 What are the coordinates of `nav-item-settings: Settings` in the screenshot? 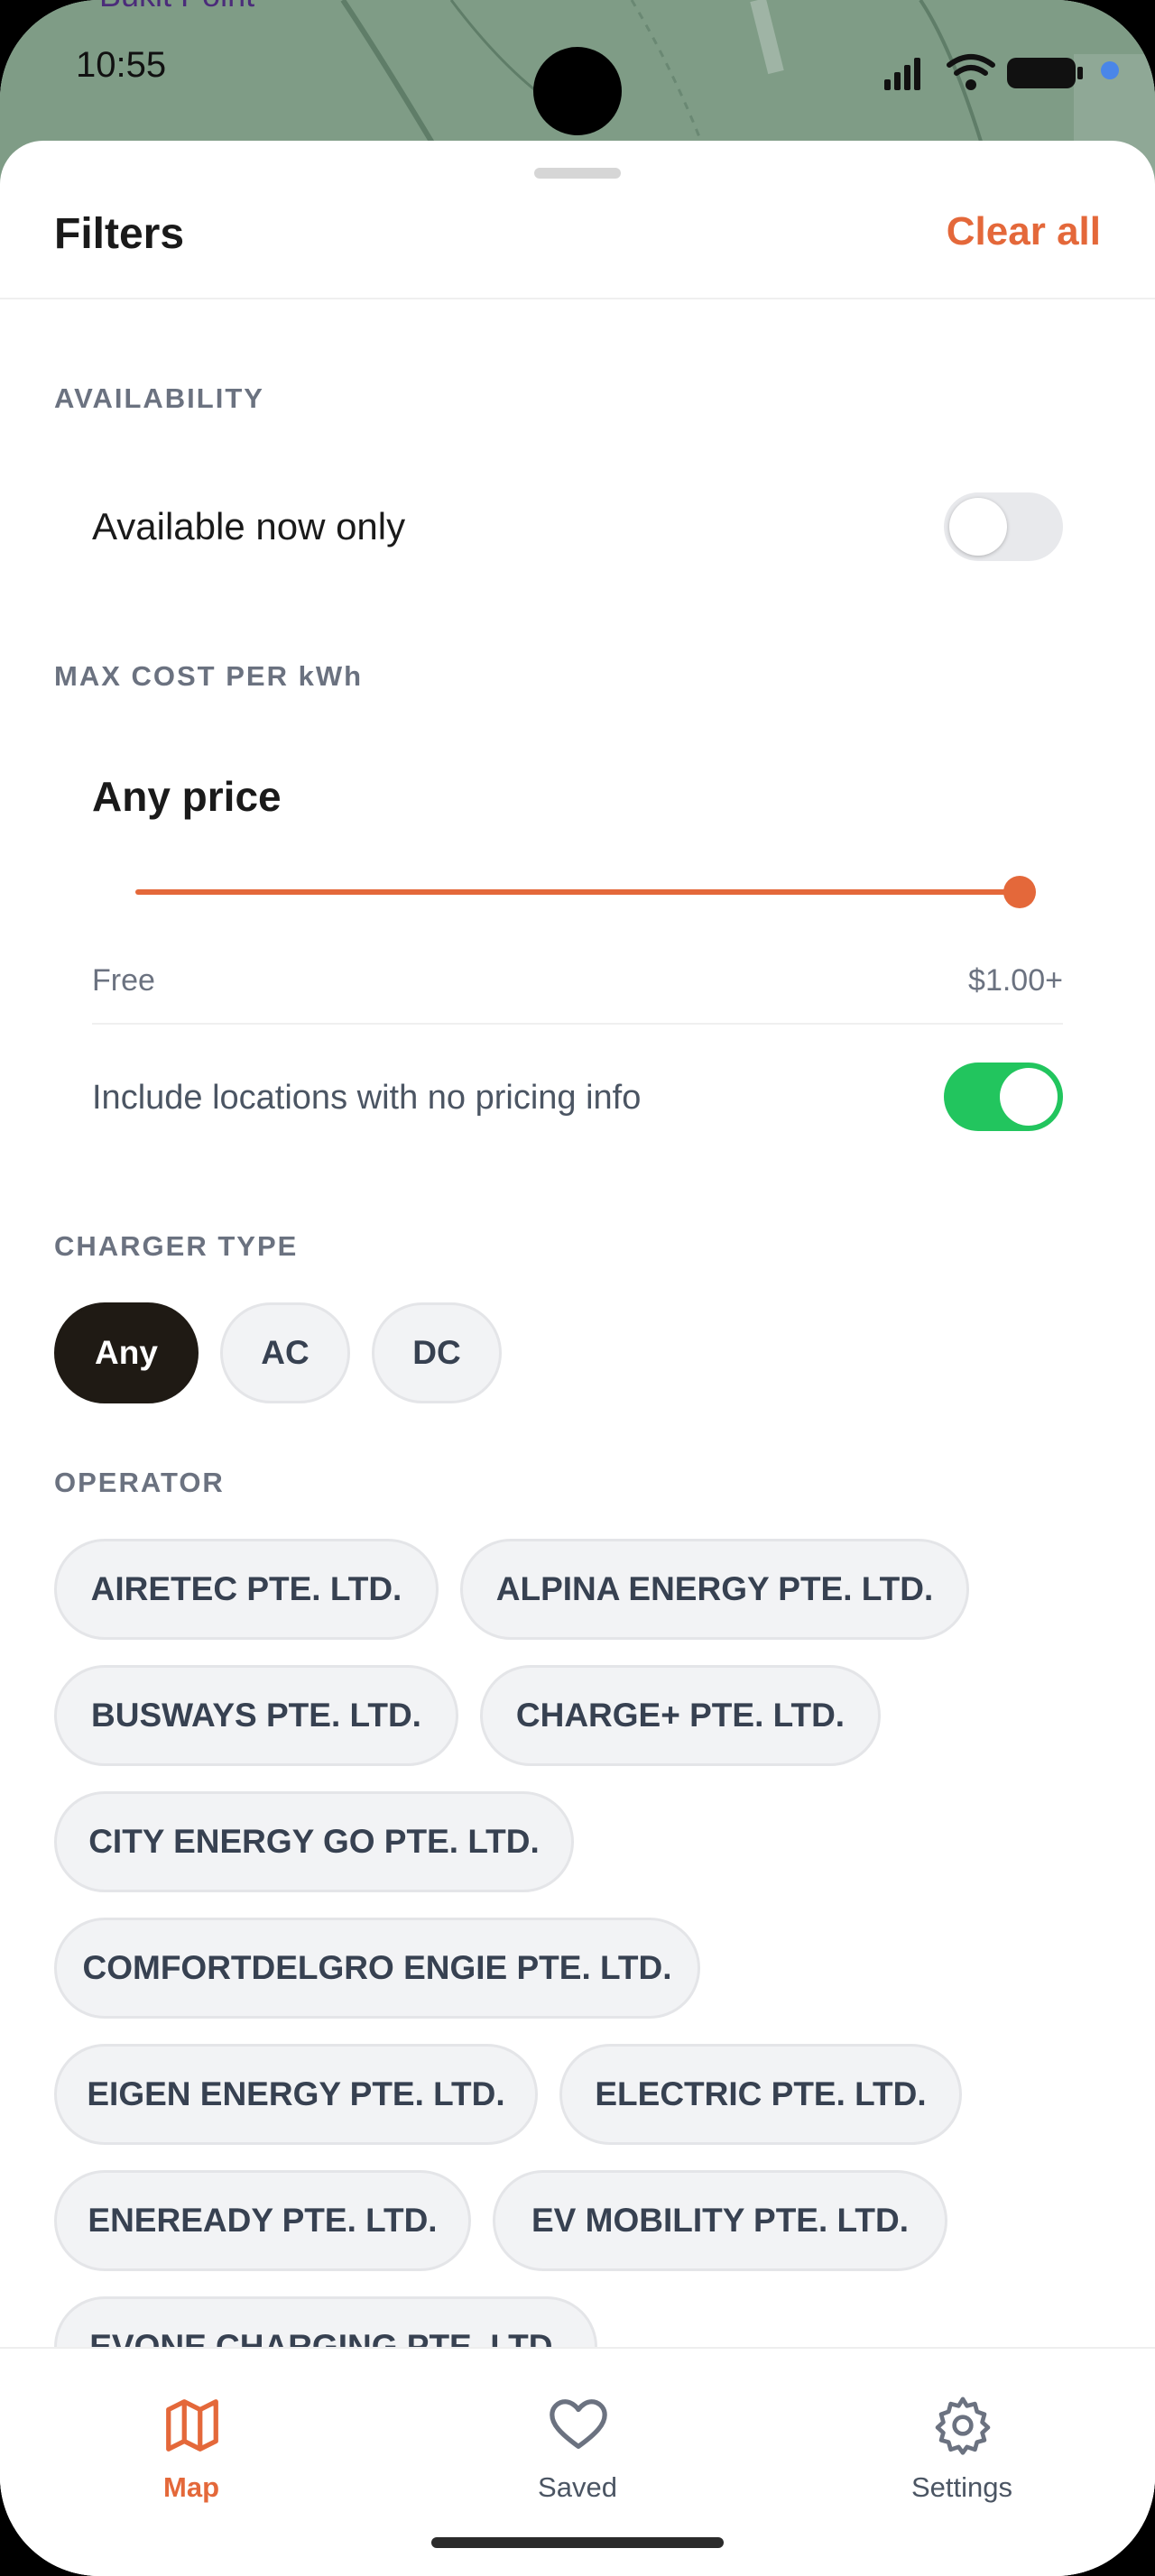 It's located at (962, 2439).